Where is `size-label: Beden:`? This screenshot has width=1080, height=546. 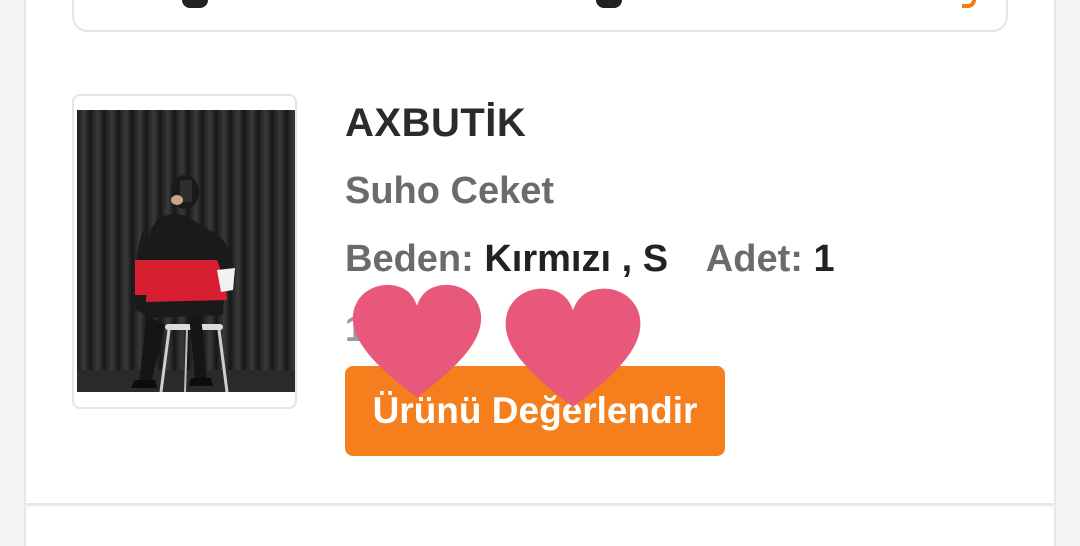
size-label: Beden: is located at coordinates (409, 259).